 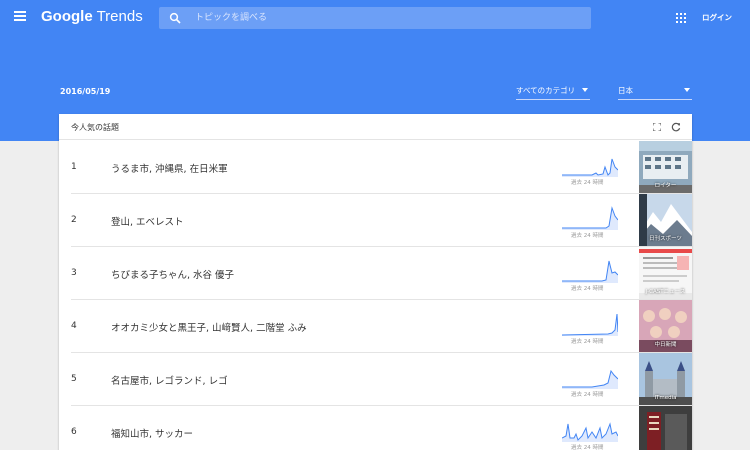 What do you see at coordinates (385, 18) in the screenshot?
I see `search-input` at bounding box center [385, 18].